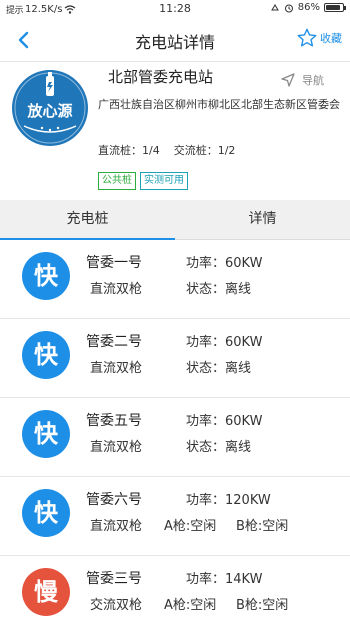 The width and height of the screenshot is (350, 622). Describe the element at coordinates (50, 111) in the screenshot. I see `logo-text: 放心源` at that location.